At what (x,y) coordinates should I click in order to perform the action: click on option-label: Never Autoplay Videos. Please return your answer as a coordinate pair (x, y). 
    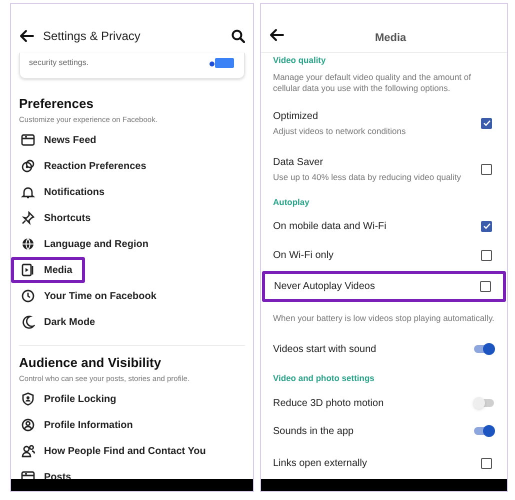
    Looking at the image, I should click on (325, 287).